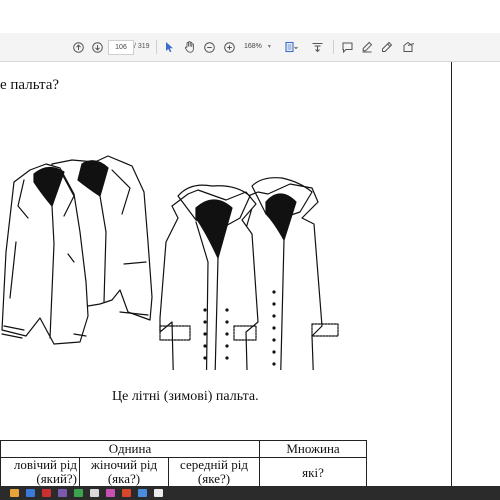 The image size is (500, 500). Describe the element at coordinates (451, 274) in the screenshot. I see `page-edge` at that location.